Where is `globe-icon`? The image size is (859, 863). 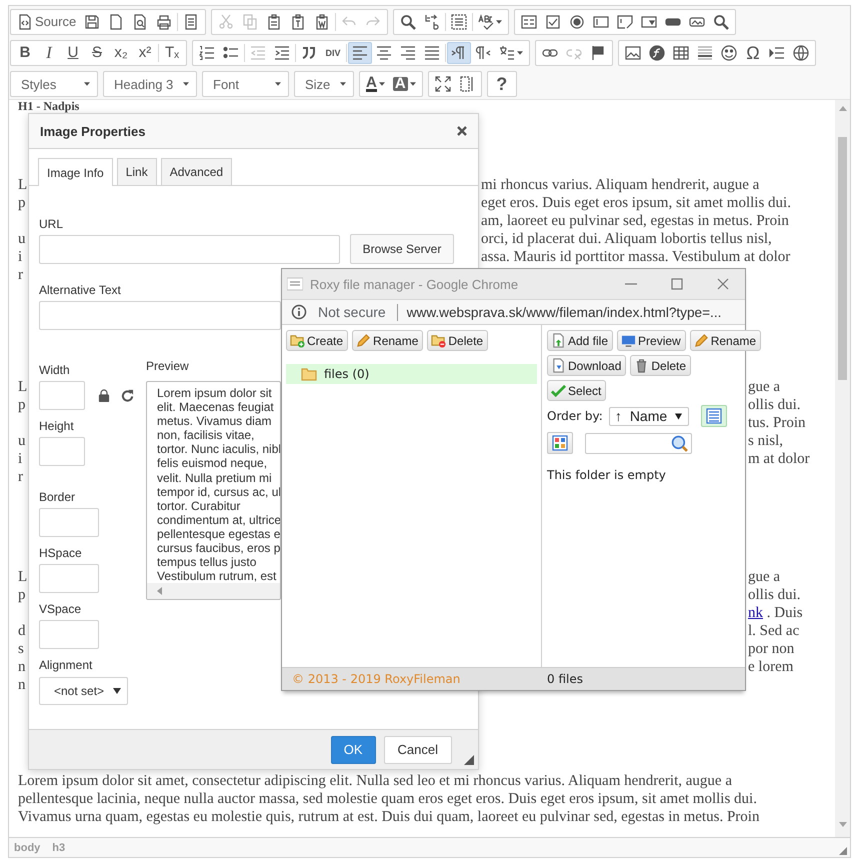 globe-icon is located at coordinates (801, 53).